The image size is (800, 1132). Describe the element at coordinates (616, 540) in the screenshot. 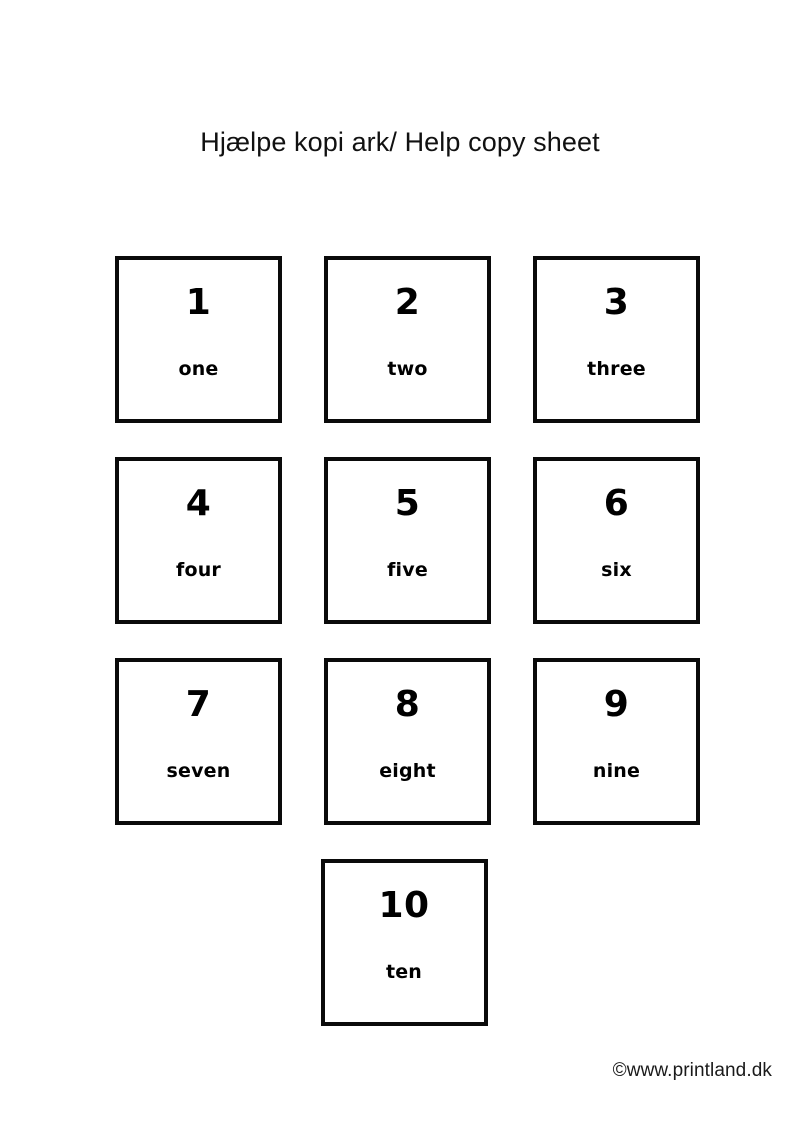

I see `number-card: 6 six` at that location.